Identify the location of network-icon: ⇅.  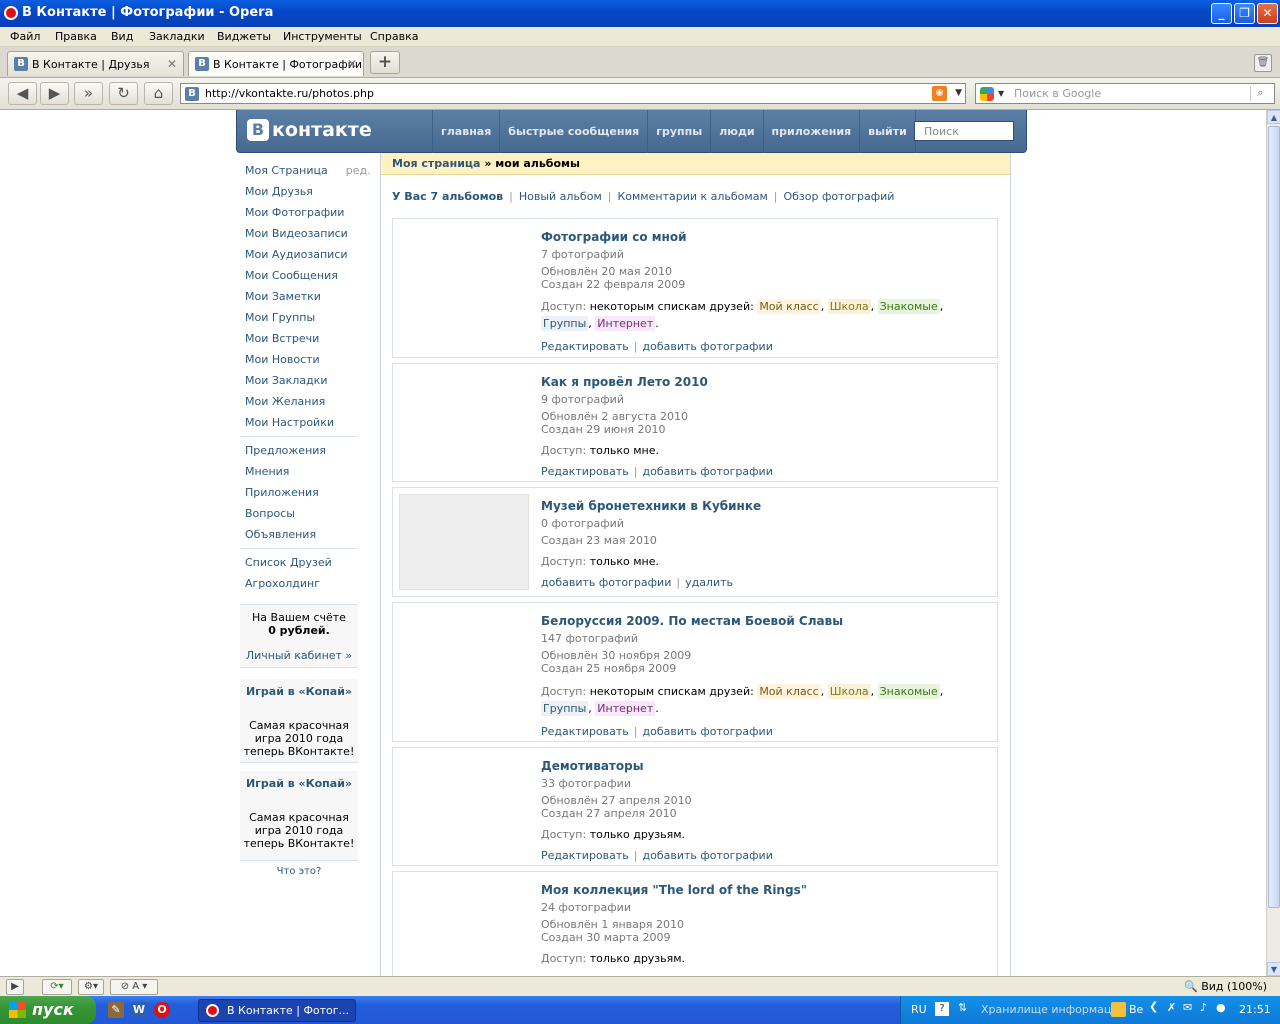
(962, 1007).